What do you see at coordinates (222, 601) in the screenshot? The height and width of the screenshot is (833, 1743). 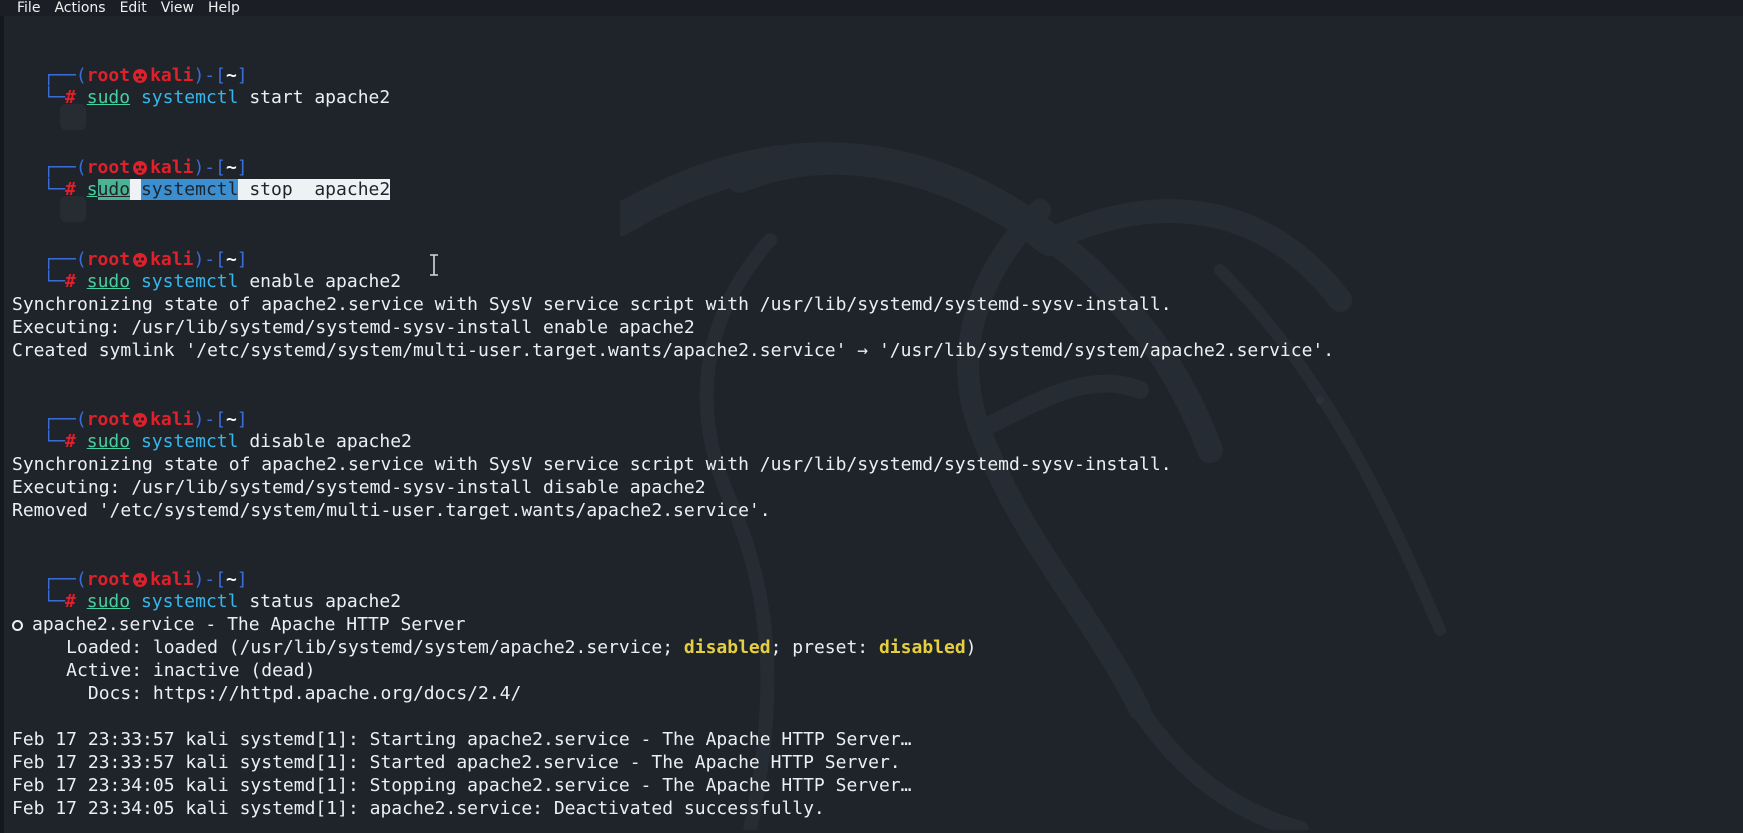 I see `command-line: └─# sudo systemctl status apache2` at bounding box center [222, 601].